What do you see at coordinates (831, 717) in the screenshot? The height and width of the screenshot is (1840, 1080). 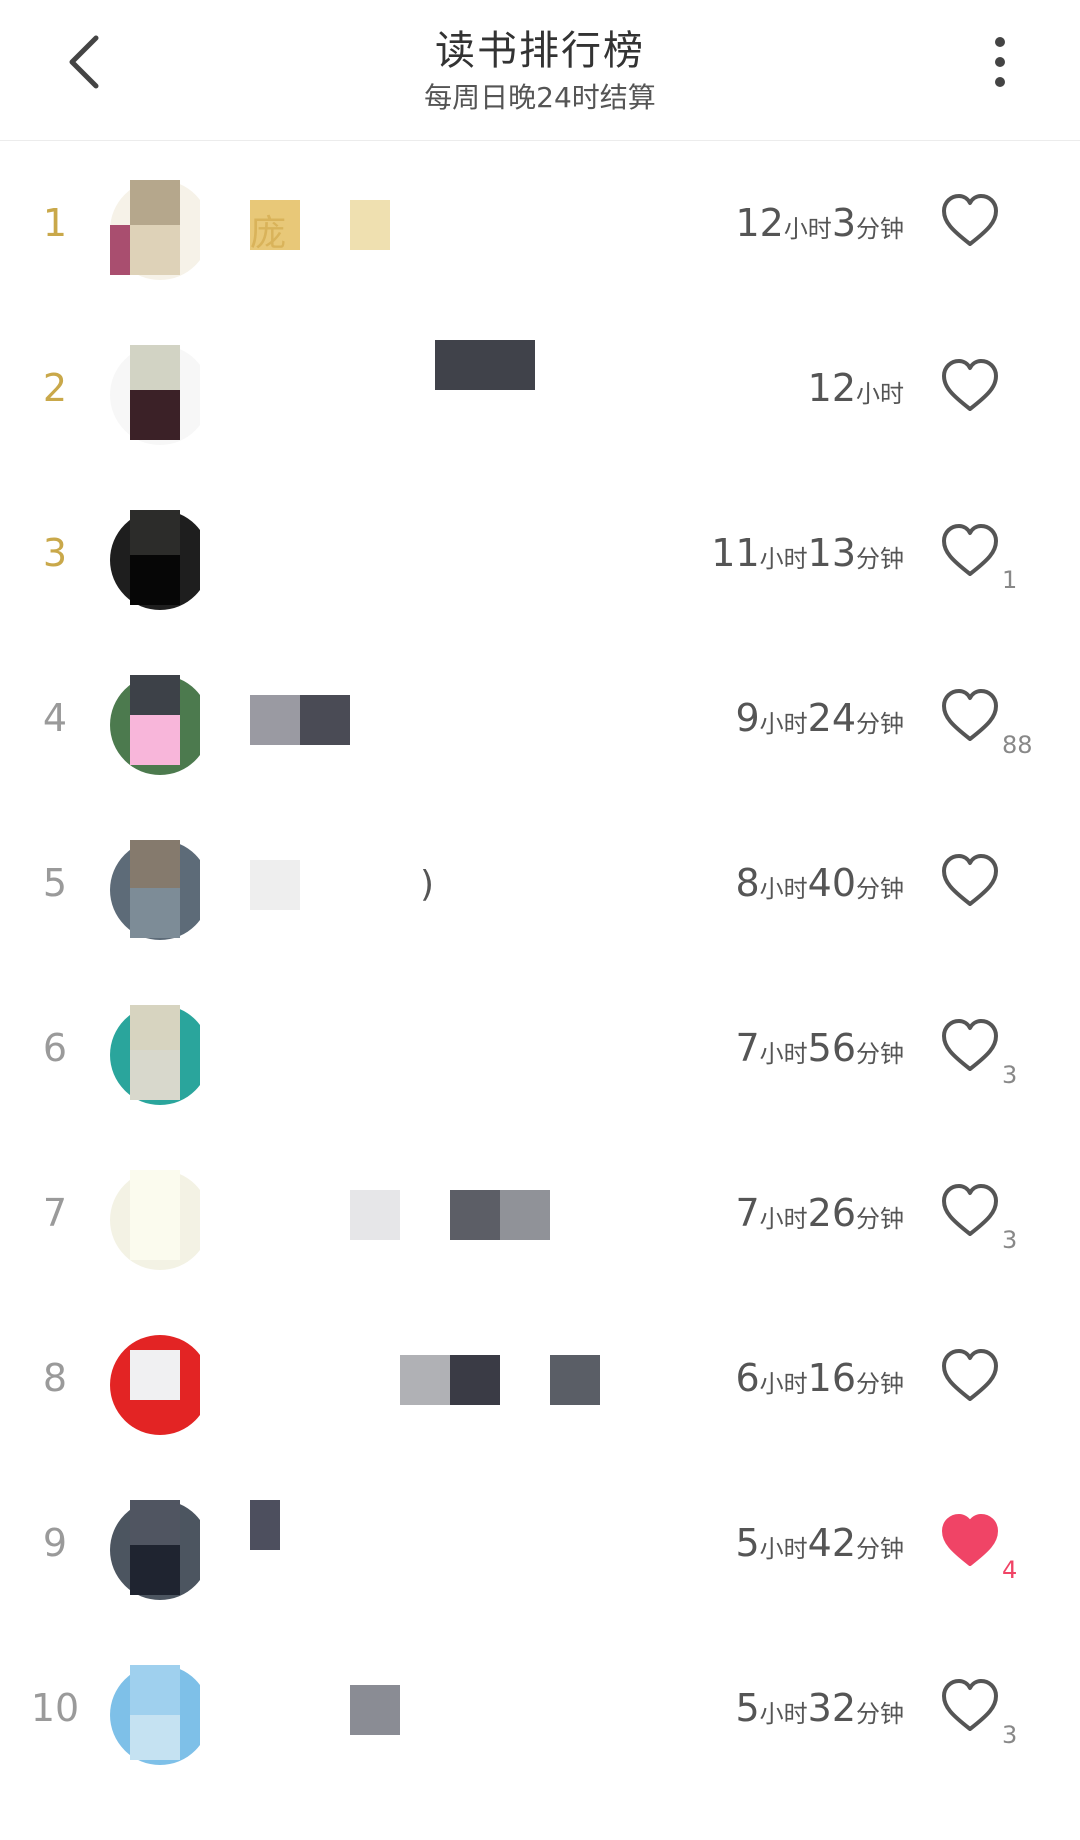 I see `time-value: 24` at bounding box center [831, 717].